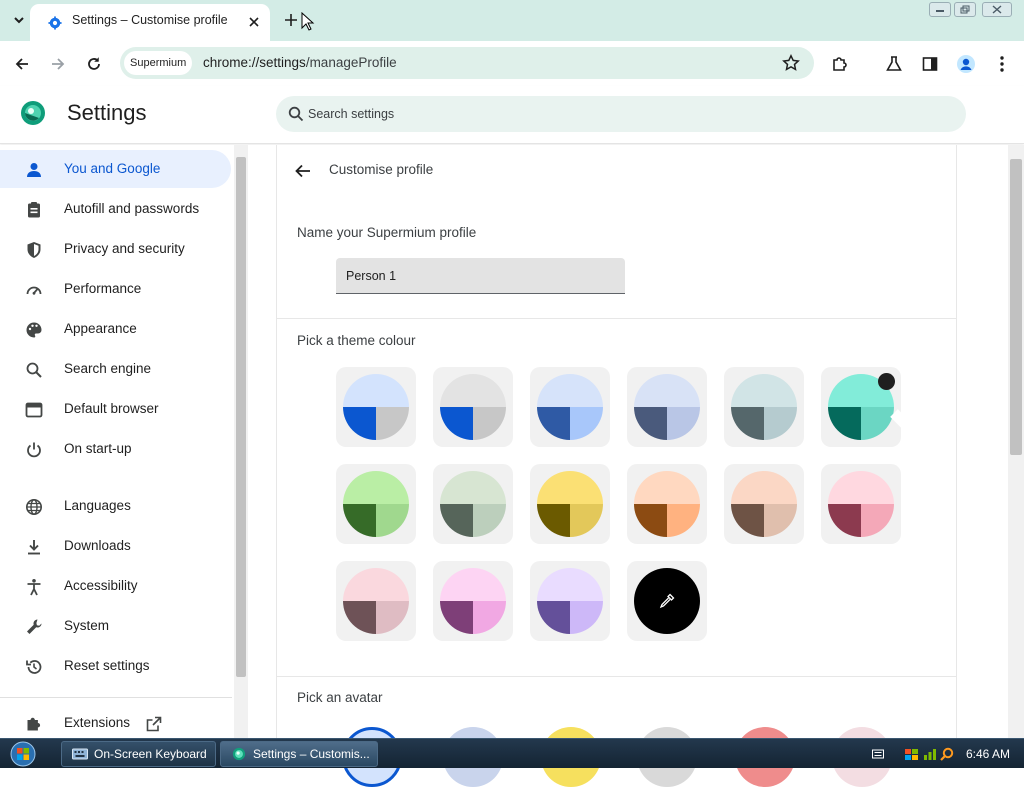 The image size is (1024, 787). I want to click on action-center-flag-icon, so click(912, 754).